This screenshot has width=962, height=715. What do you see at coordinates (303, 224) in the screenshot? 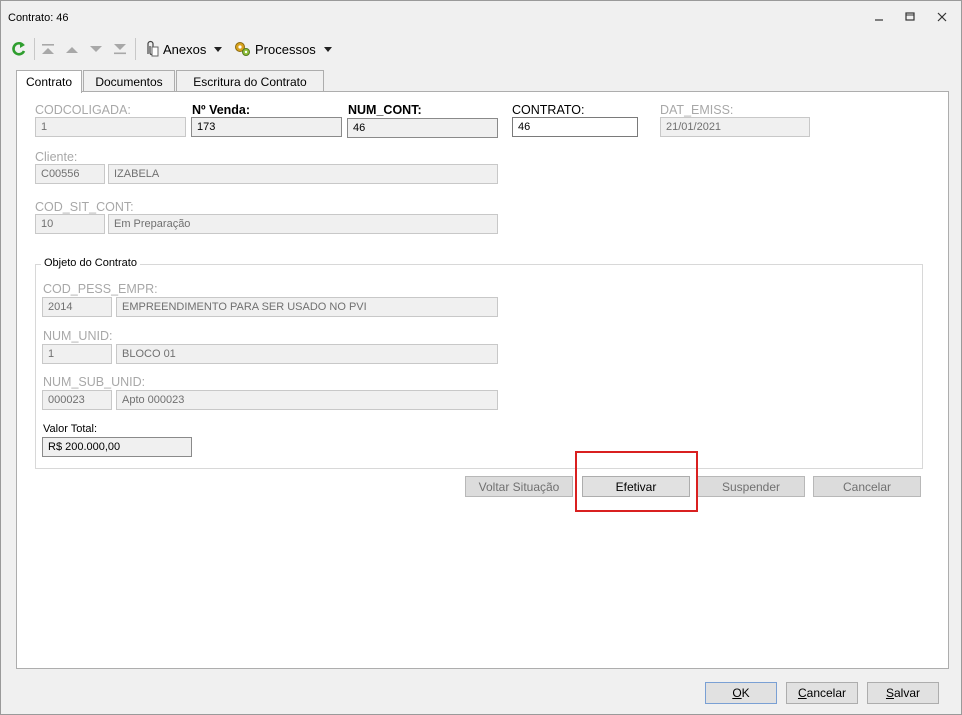
I see `cod-sit-cont-name-field: Em Preparação` at bounding box center [303, 224].